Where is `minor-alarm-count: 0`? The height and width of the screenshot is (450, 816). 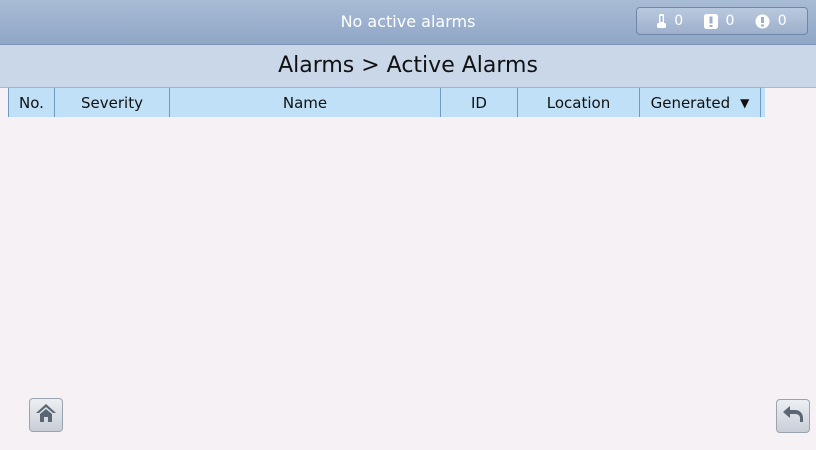 minor-alarm-count: 0 is located at coordinates (679, 21).